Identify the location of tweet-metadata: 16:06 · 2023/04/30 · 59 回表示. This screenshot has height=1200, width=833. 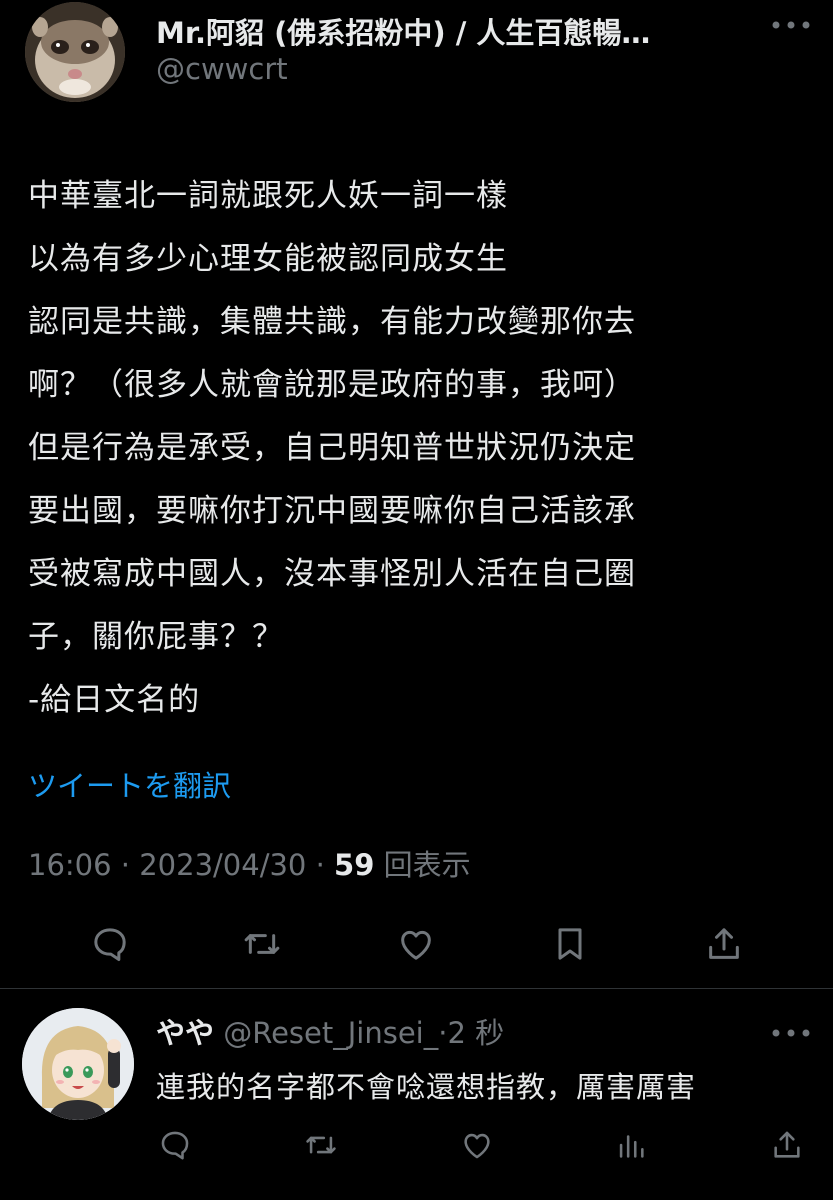
(249, 863).